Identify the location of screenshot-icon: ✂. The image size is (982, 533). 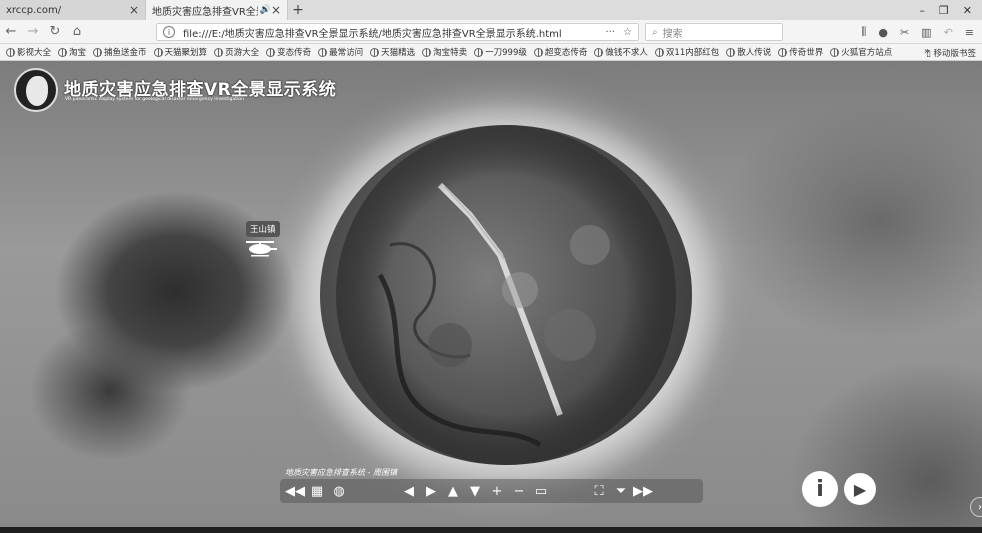
(904, 32).